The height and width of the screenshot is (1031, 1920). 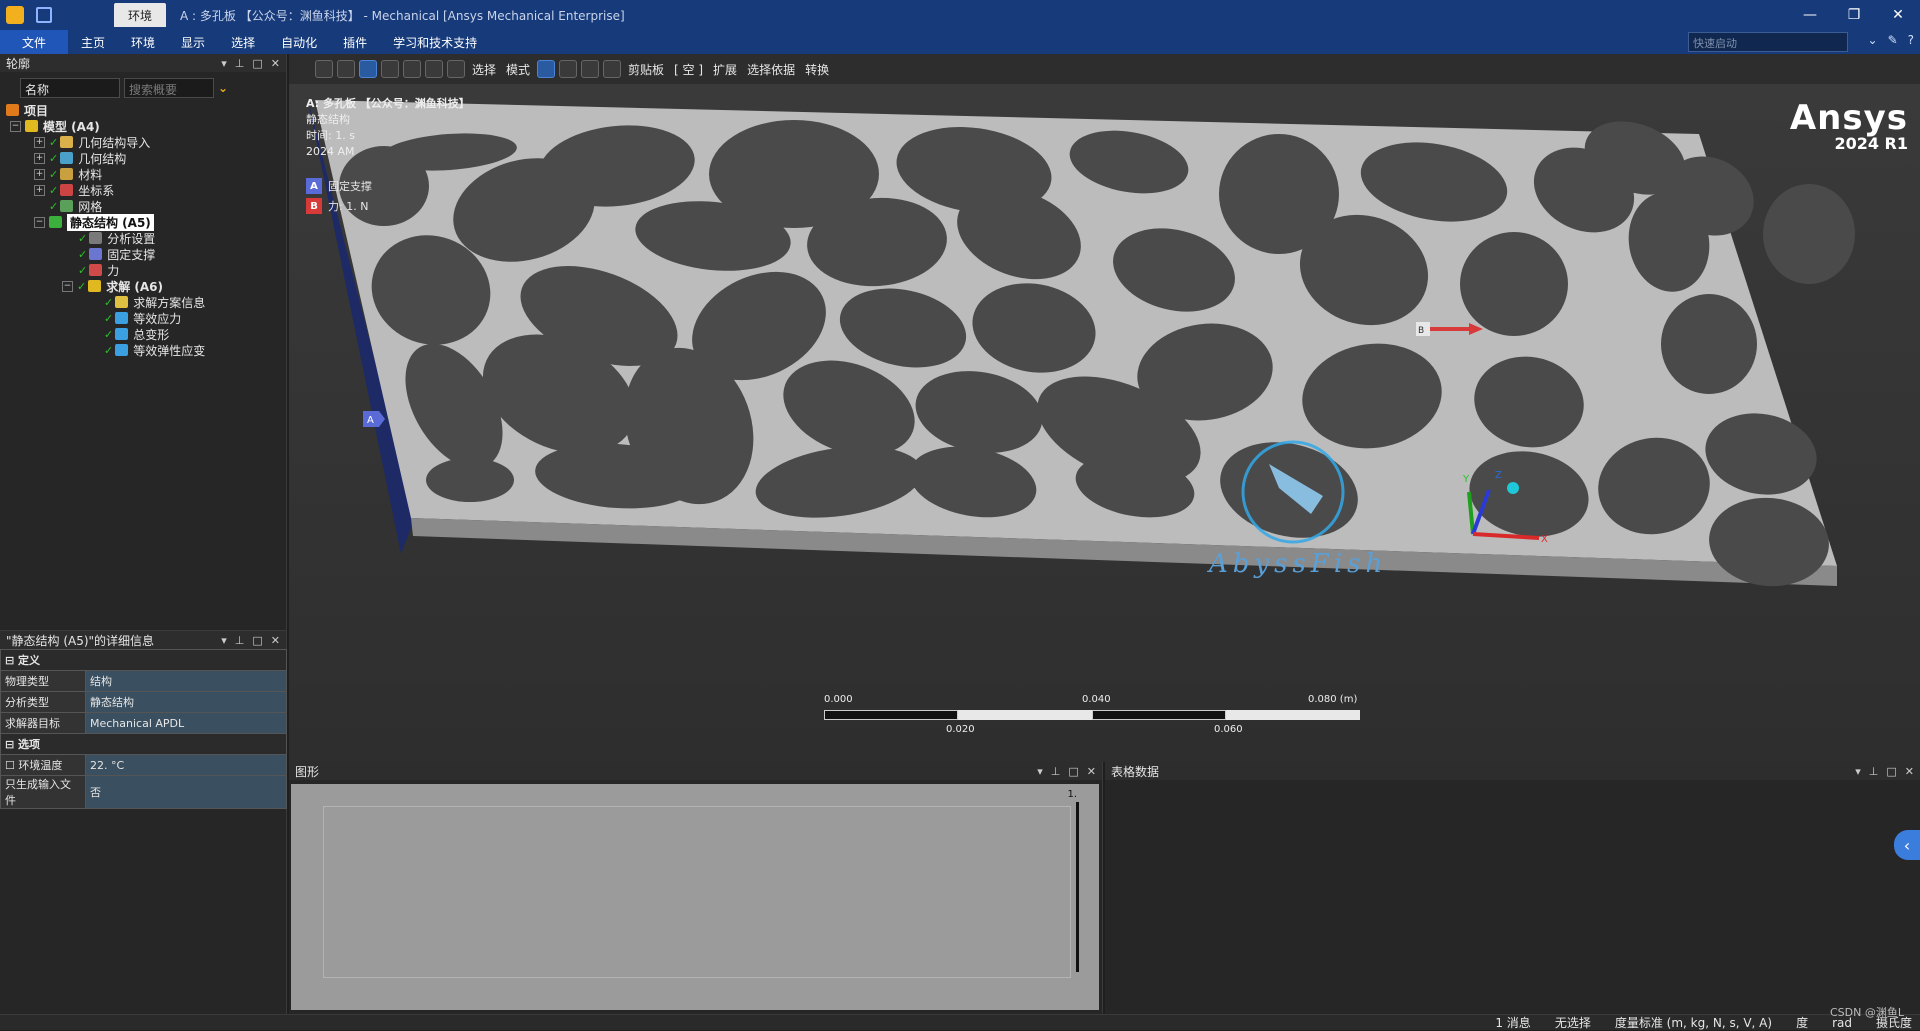 I want to click on property-row: 分析类型 静态结构, so click(x=143, y=702).